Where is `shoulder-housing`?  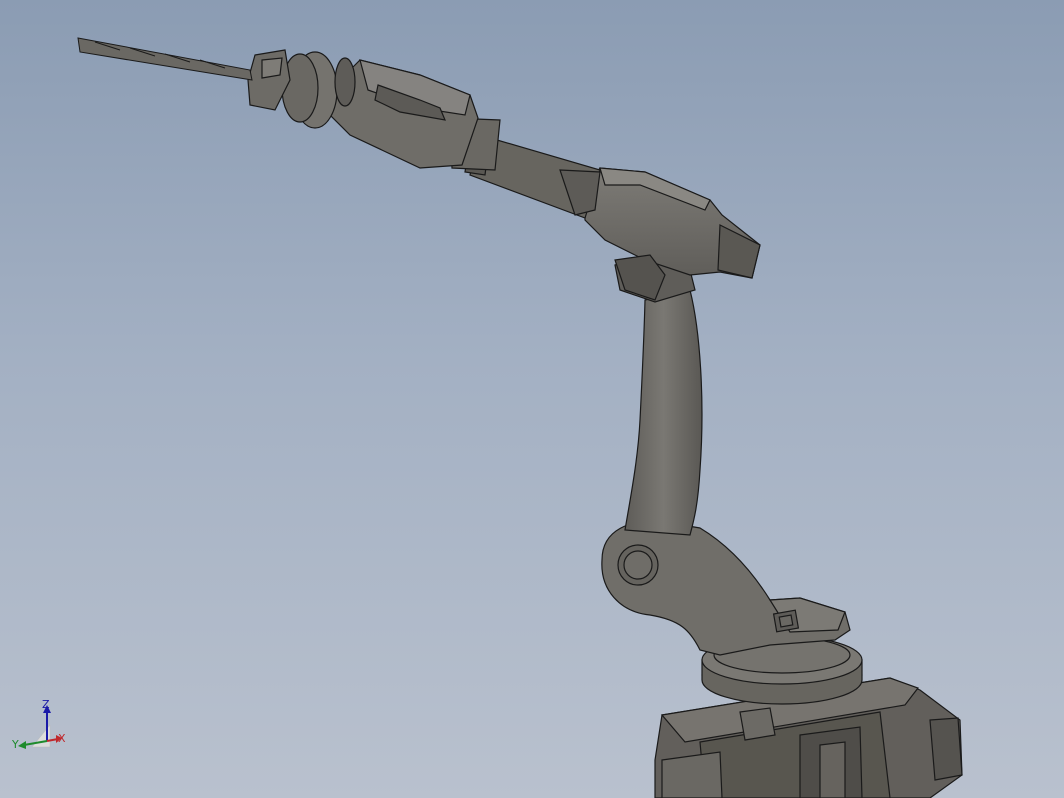 shoulder-housing is located at coordinates (726, 588).